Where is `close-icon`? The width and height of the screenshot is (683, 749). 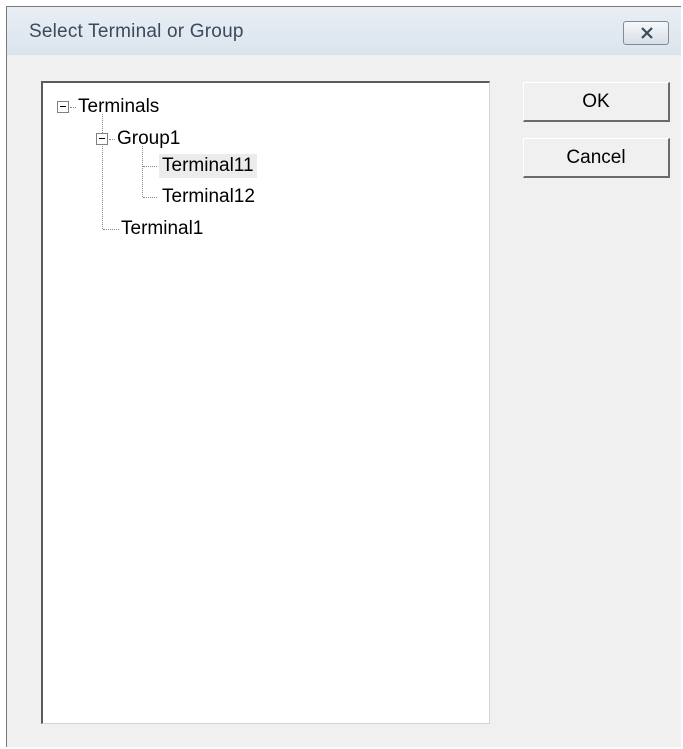 close-icon is located at coordinates (647, 33).